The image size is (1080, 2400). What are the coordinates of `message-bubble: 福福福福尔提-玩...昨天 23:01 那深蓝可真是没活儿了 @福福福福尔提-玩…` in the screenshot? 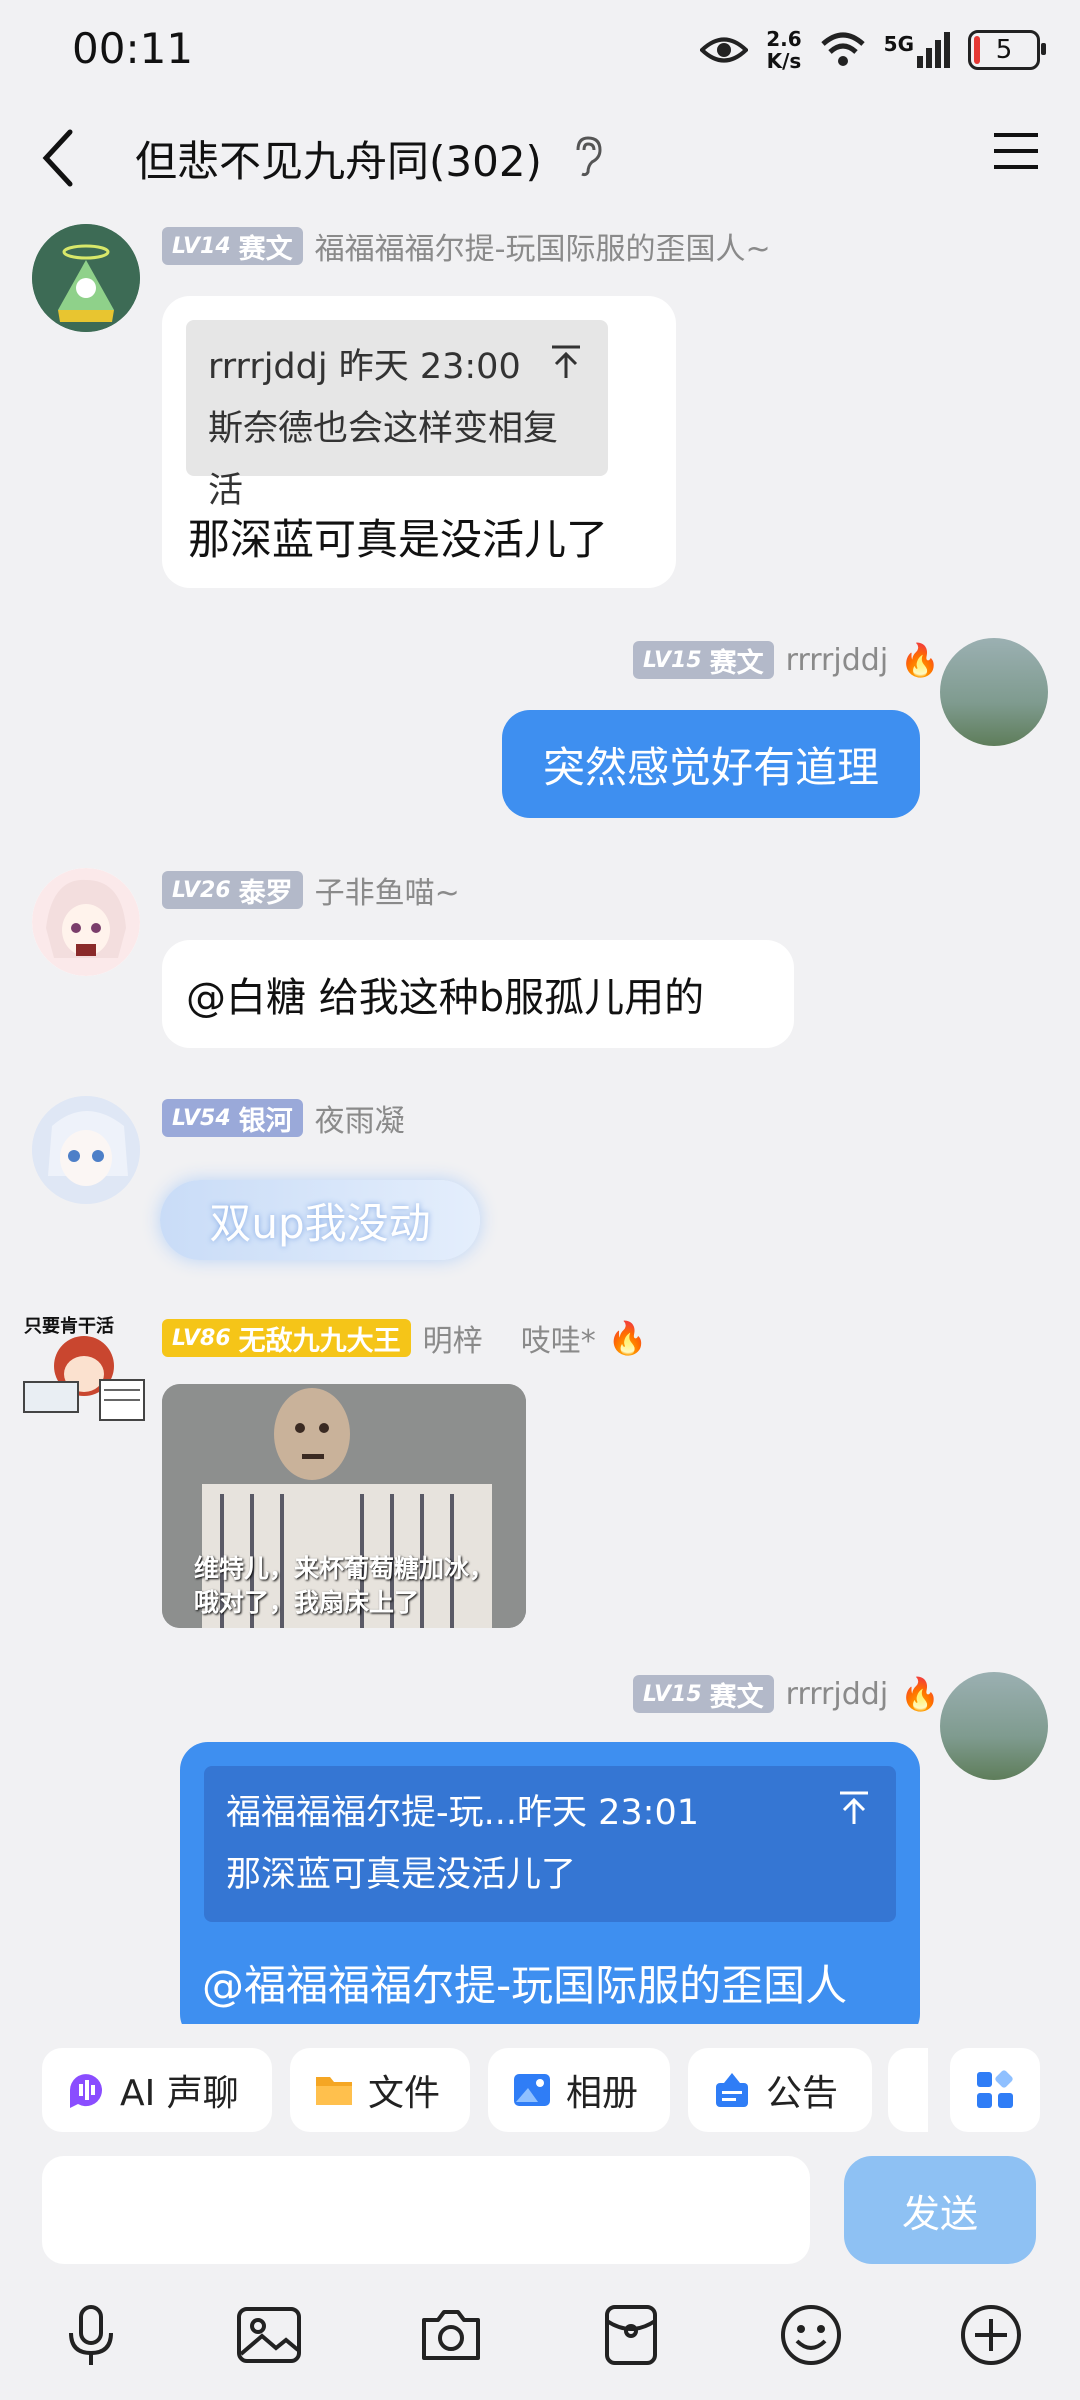 It's located at (550, 1892).